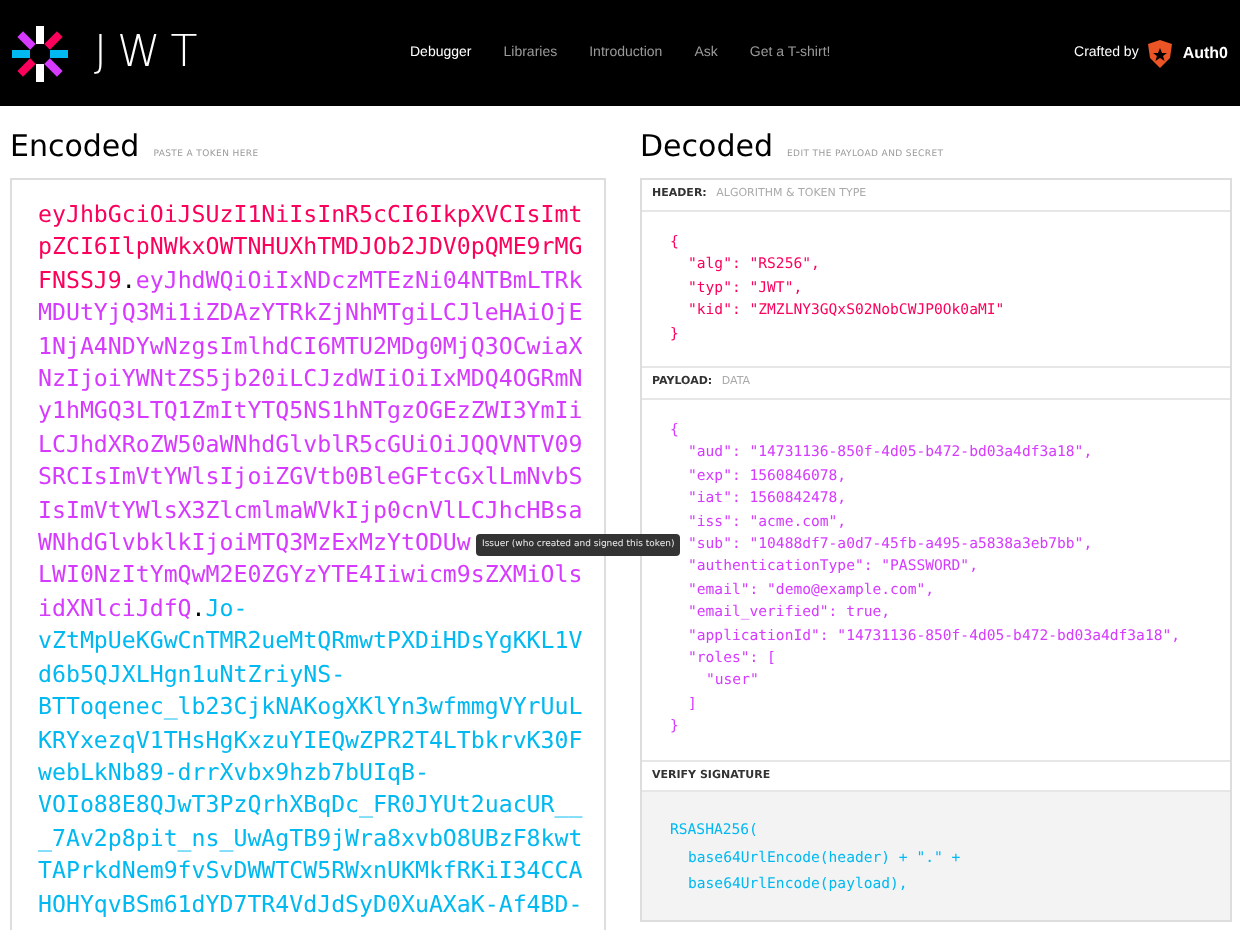 The height and width of the screenshot is (930, 1240). I want to click on token-text: VOIo88E8QJwT3PzQrhXBqDc_FR0JYUt2uacUR__, so click(310, 804).